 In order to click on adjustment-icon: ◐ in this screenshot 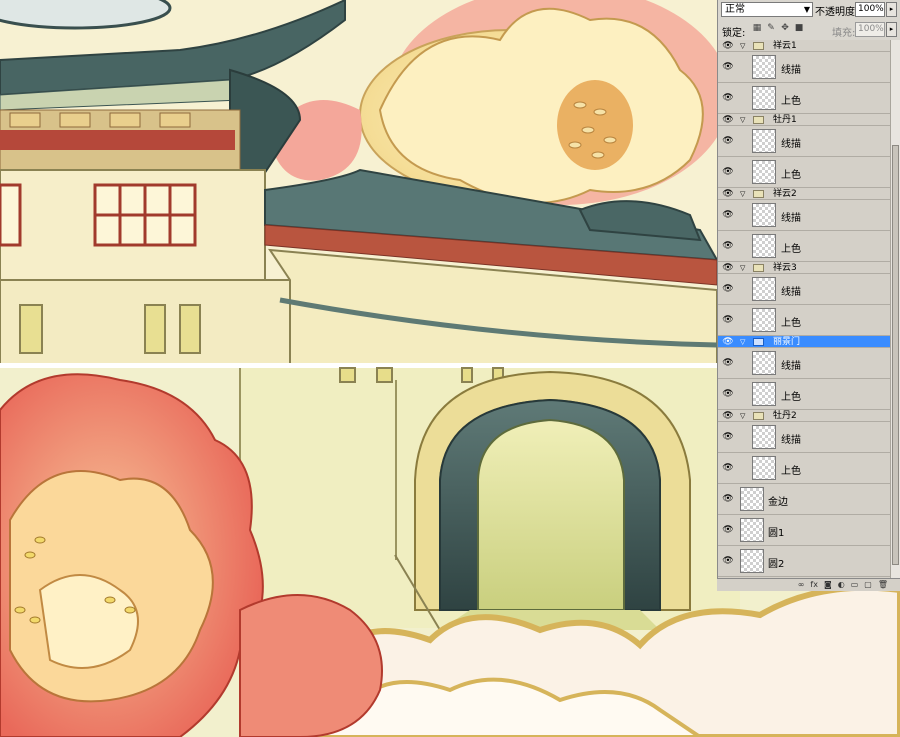, I will do `click(841, 585)`.